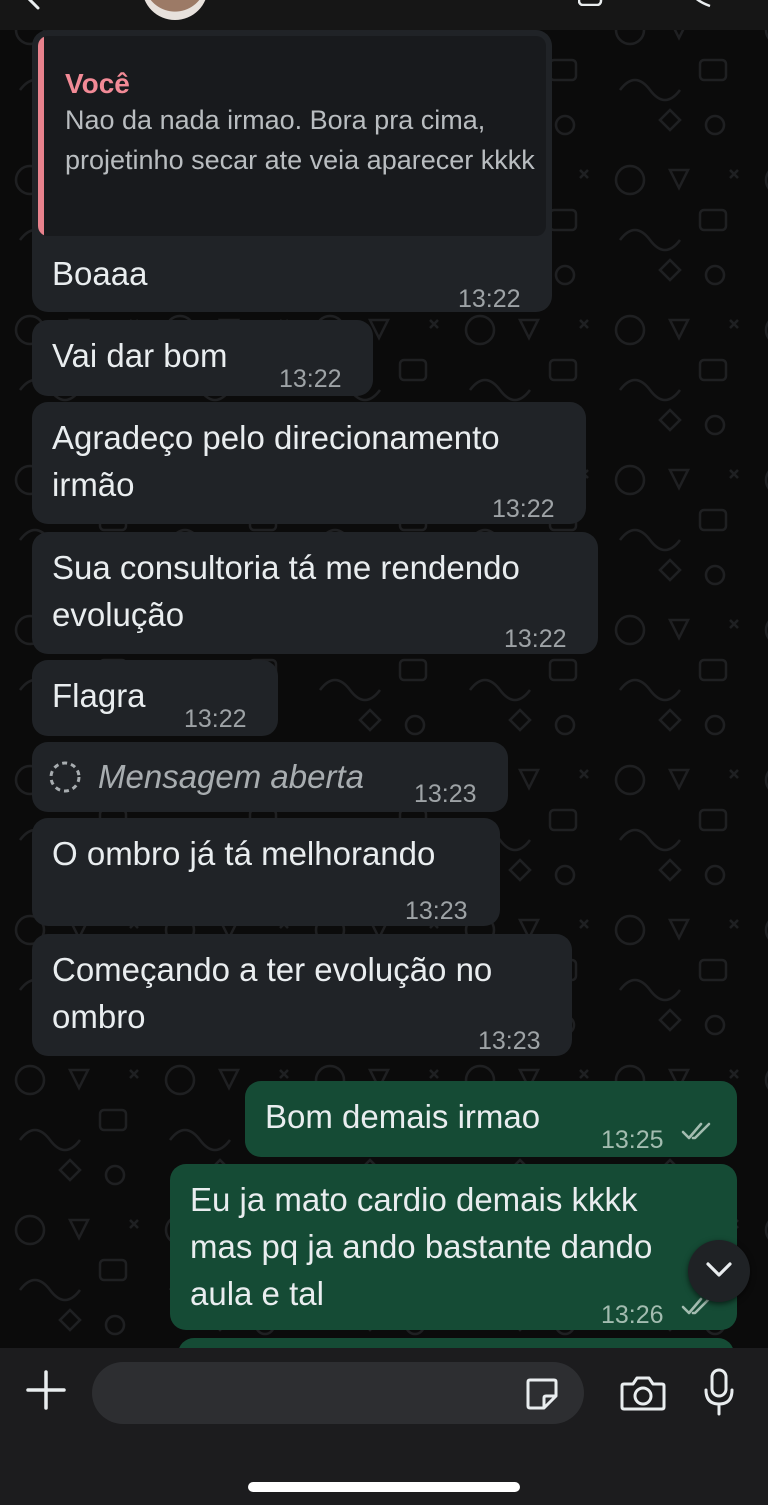 The height and width of the screenshot is (1505, 768). Describe the element at coordinates (99, 695) in the screenshot. I see `message-text: Flagra` at that location.